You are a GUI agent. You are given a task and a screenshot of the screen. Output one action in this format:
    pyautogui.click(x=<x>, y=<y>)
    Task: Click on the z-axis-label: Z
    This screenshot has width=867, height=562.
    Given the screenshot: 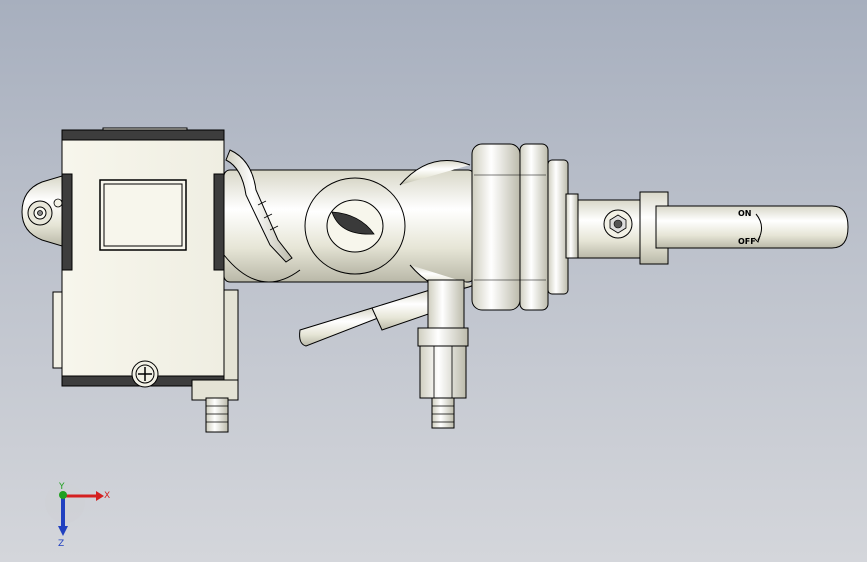 What is the action you would take?
    pyautogui.click(x=61, y=544)
    